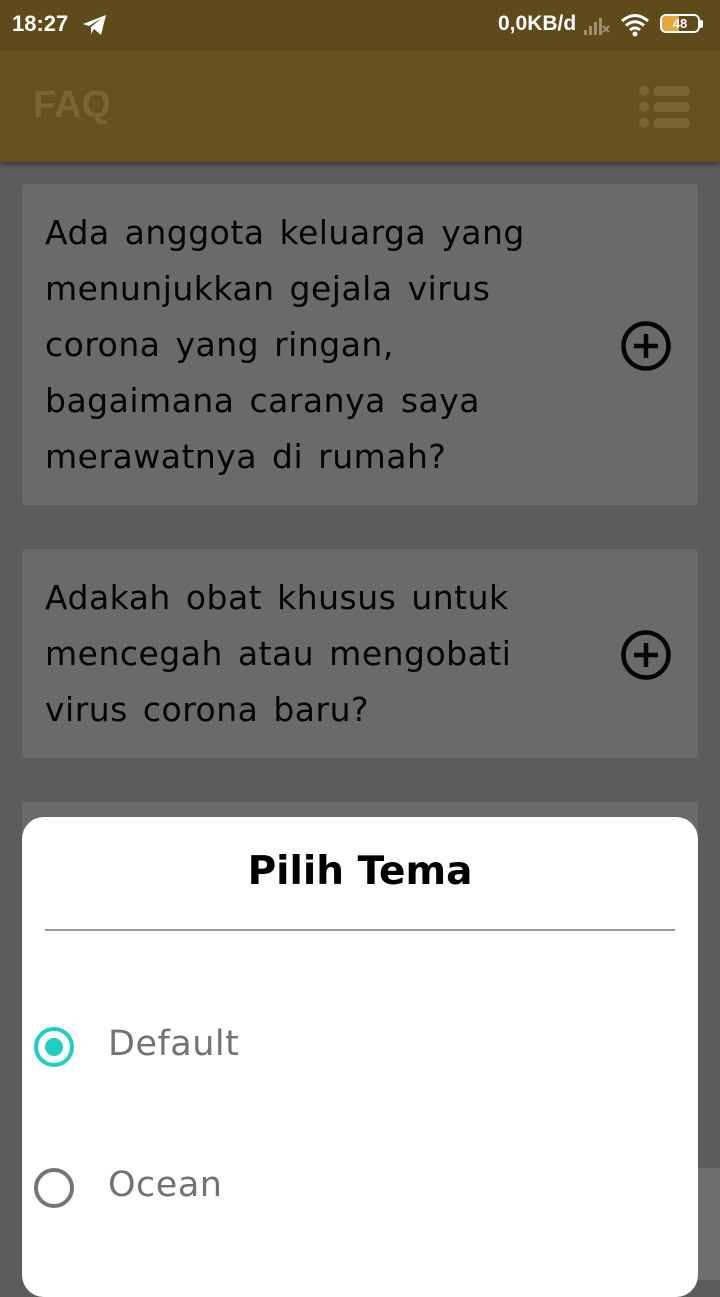 This screenshot has height=1297, width=720. What do you see at coordinates (709, 1224) in the screenshot?
I see `background-strip` at bounding box center [709, 1224].